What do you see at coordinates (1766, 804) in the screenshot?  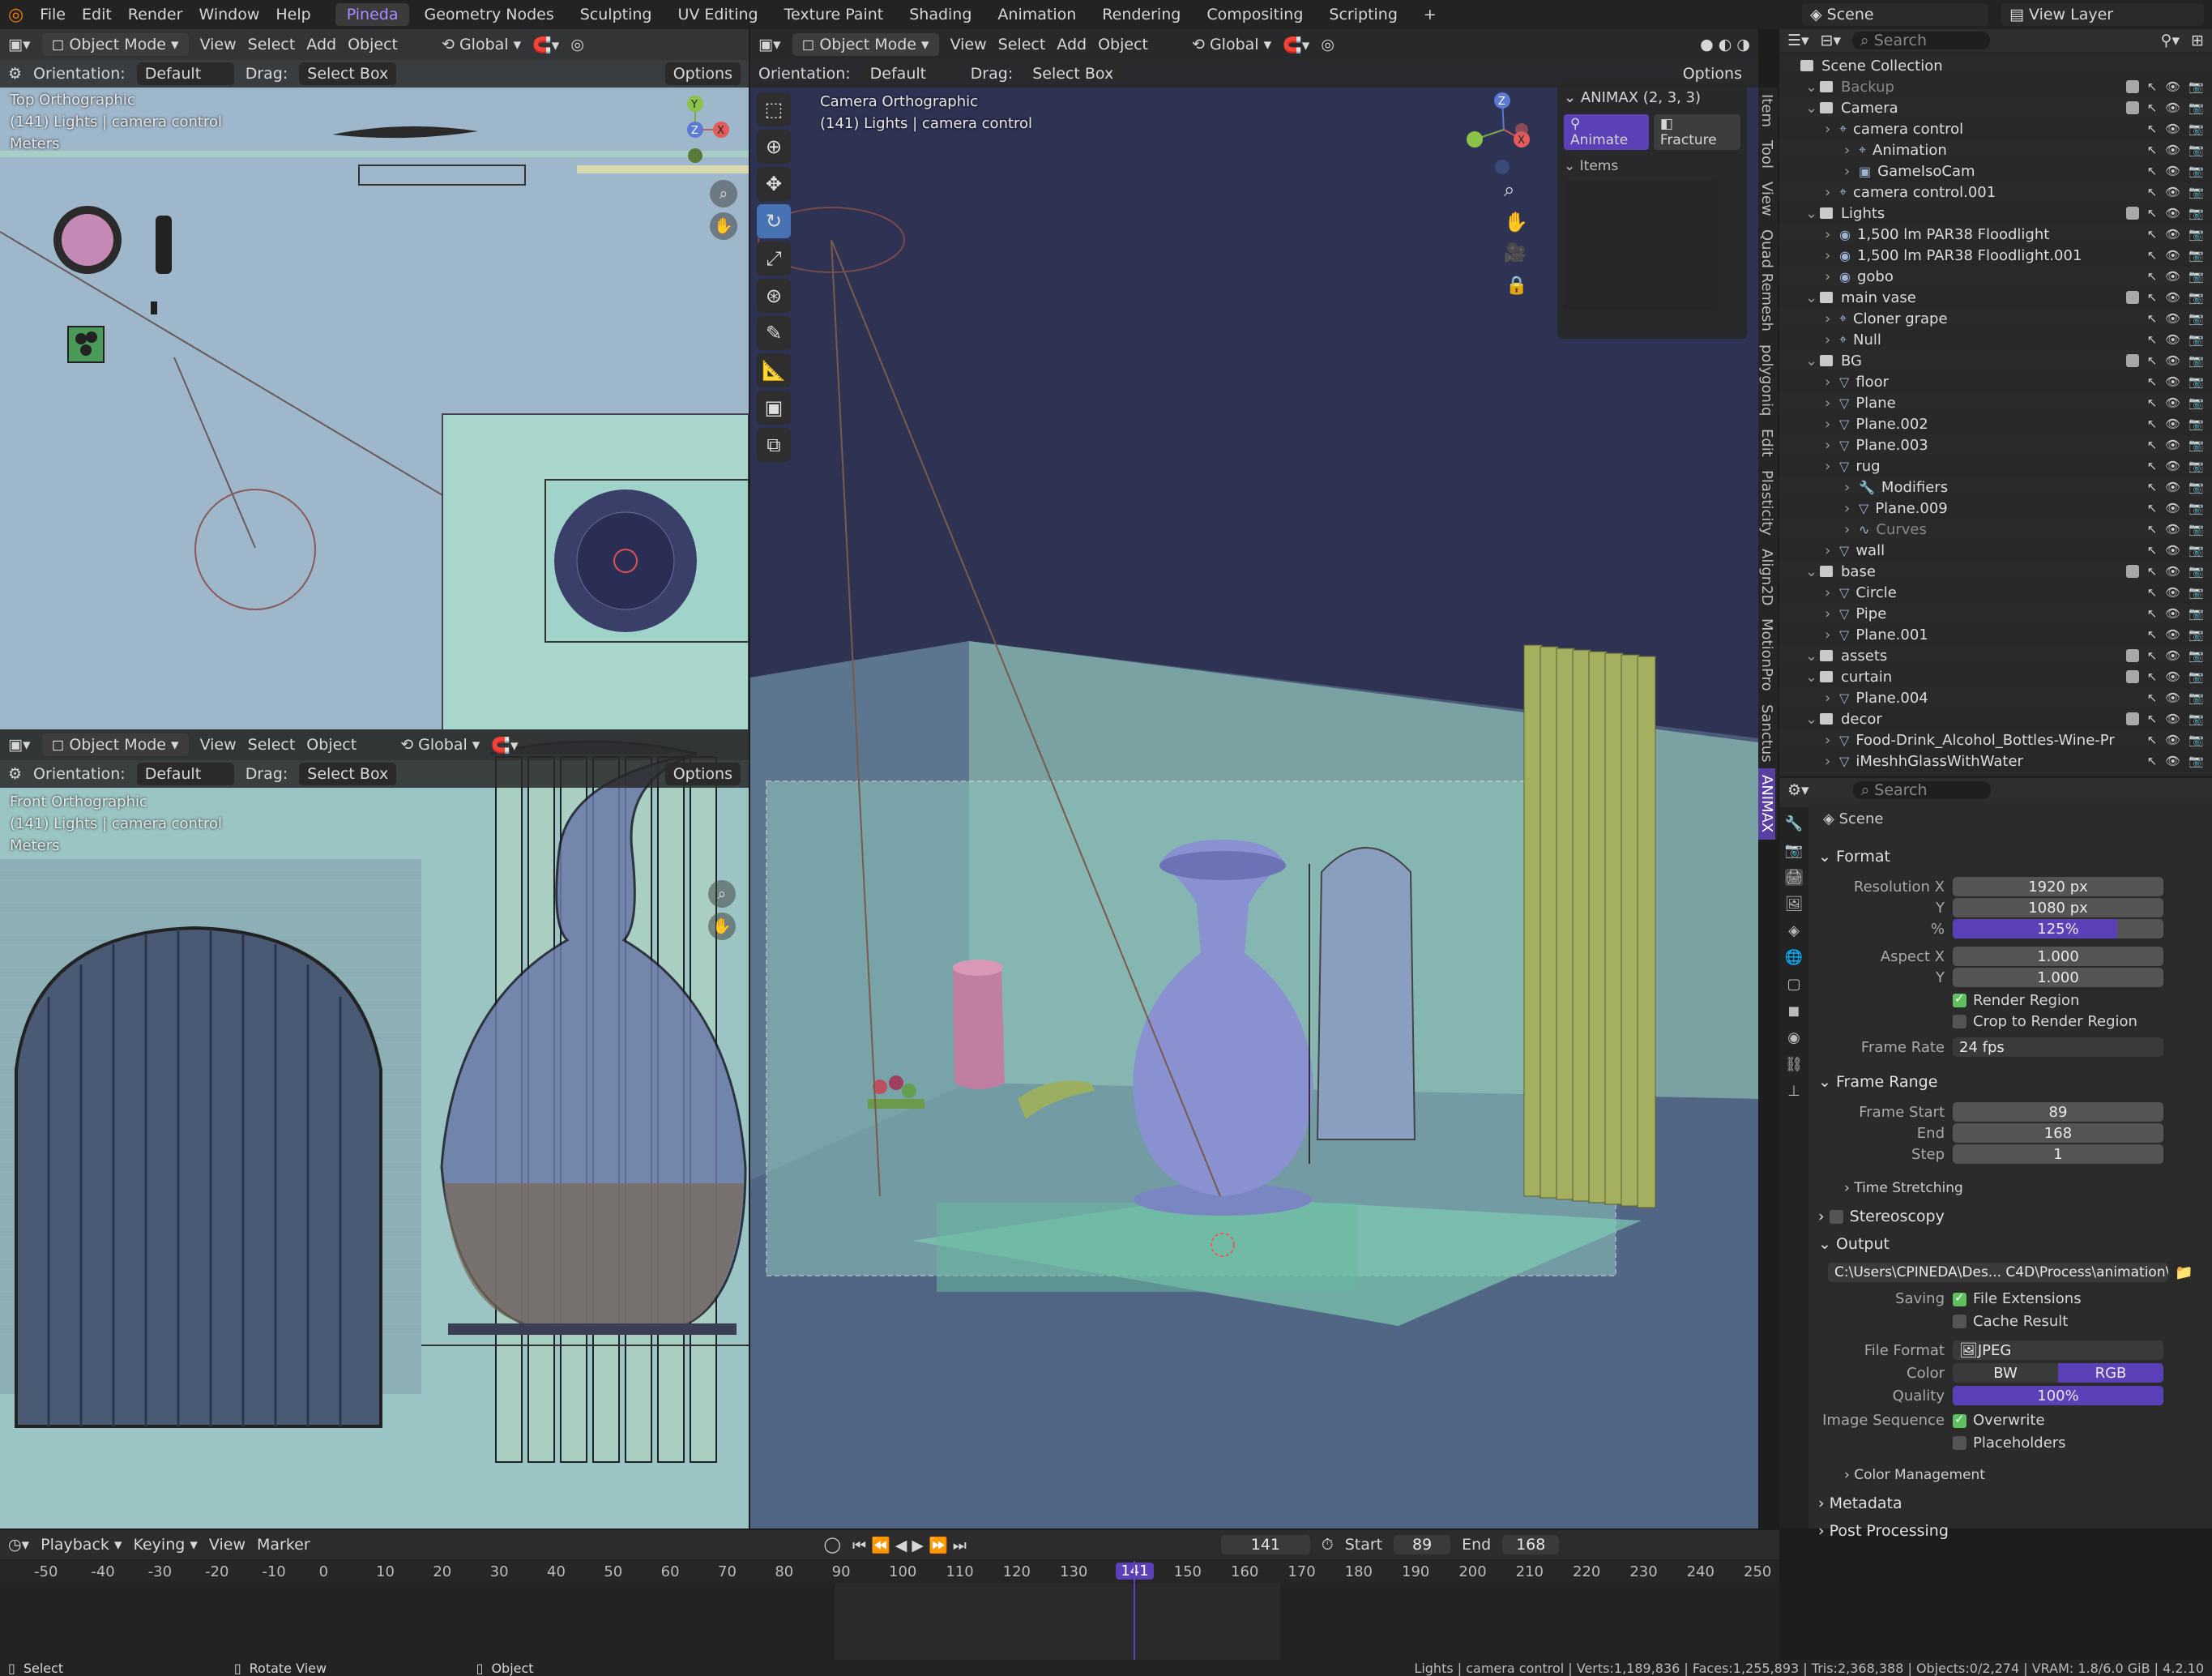 I see `tab-animax: ANIMAX` at bounding box center [1766, 804].